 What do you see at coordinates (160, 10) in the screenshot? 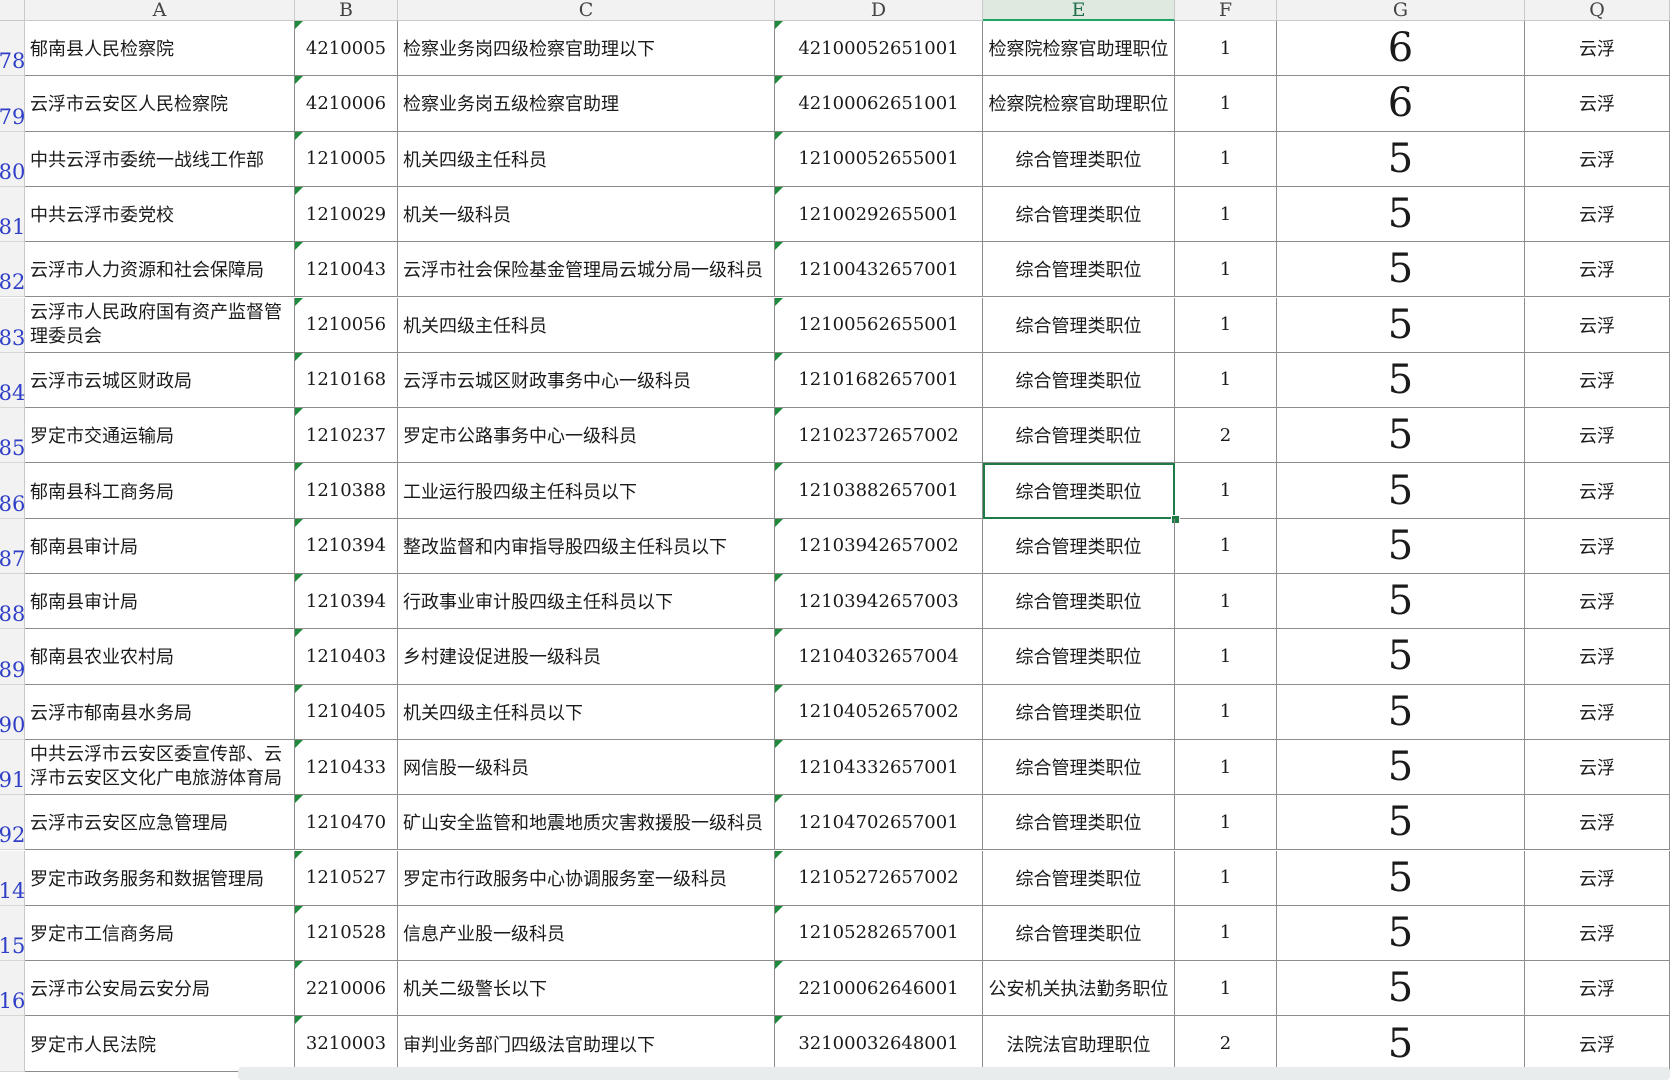
I see `column-header-a: A` at bounding box center [160, 10].